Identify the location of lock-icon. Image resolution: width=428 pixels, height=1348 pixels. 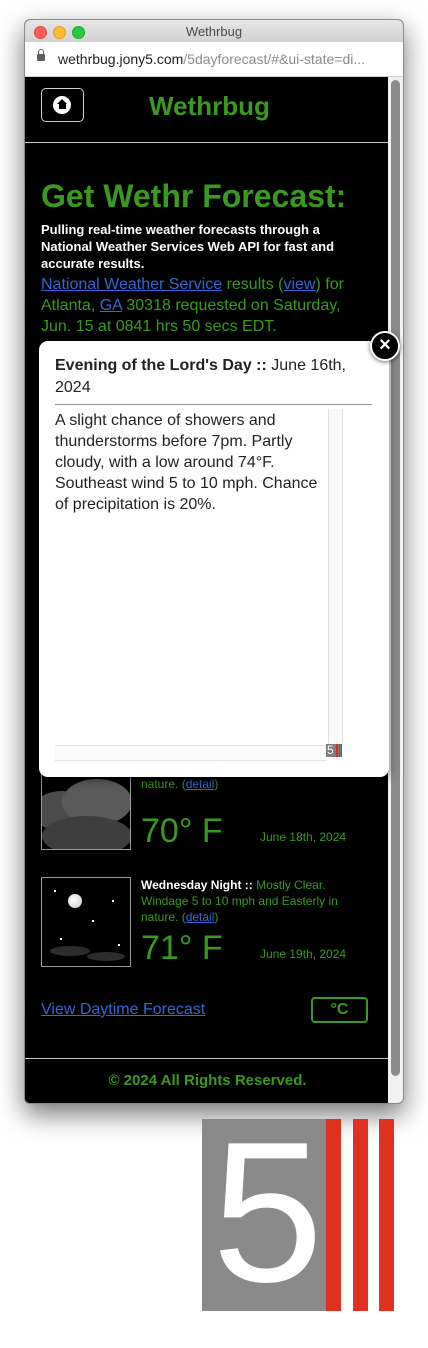
(41, 55).